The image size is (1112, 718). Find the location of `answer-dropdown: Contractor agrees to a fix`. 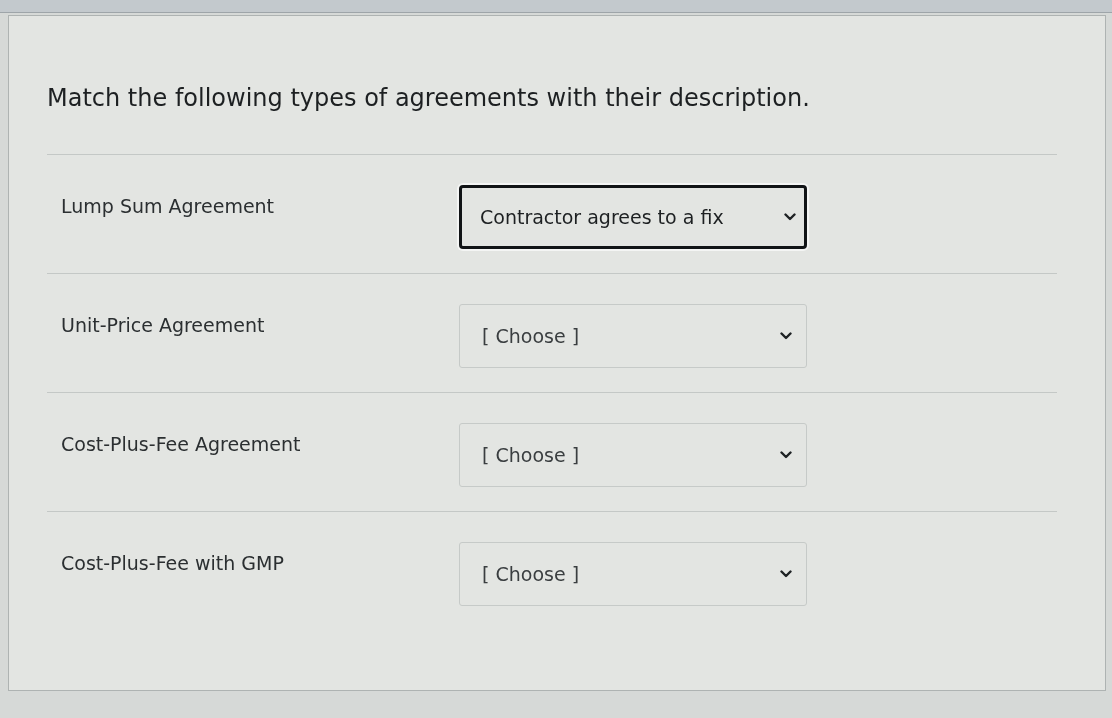

answer-dropdown: Contractor agrees to a fix is located at coordinates (633, 217).